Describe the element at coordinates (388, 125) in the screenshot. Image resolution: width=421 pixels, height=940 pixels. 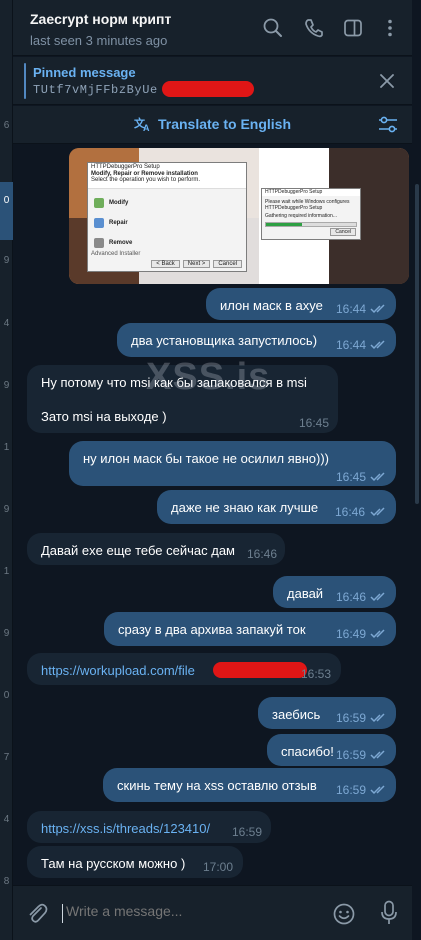
I see `settings-sliders-icon` at that location.